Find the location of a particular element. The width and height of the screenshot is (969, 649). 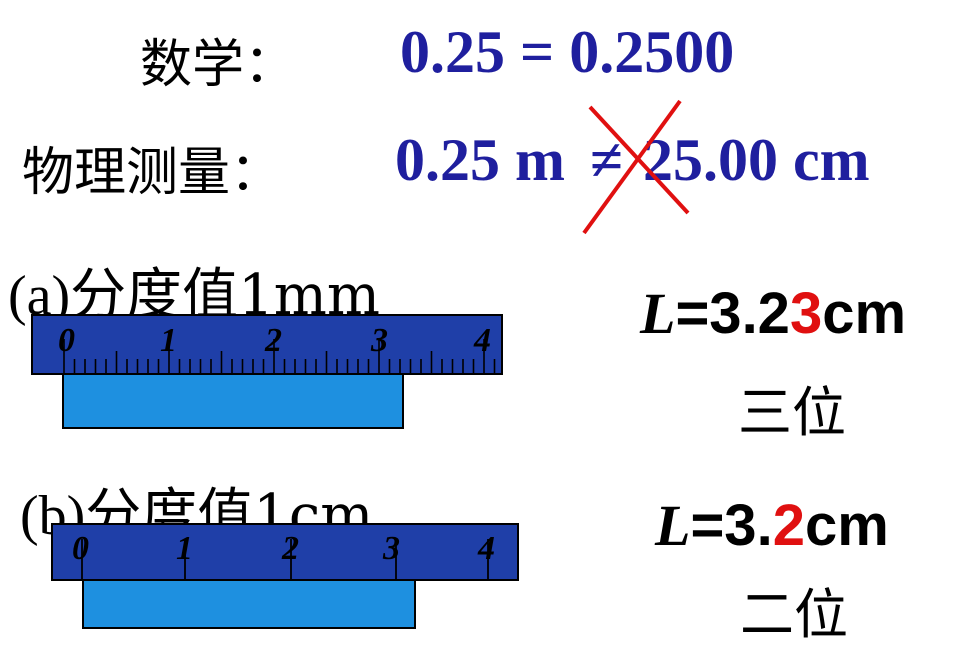

ruler-b-tick-2: 2 is located at coordinates (290, 548).